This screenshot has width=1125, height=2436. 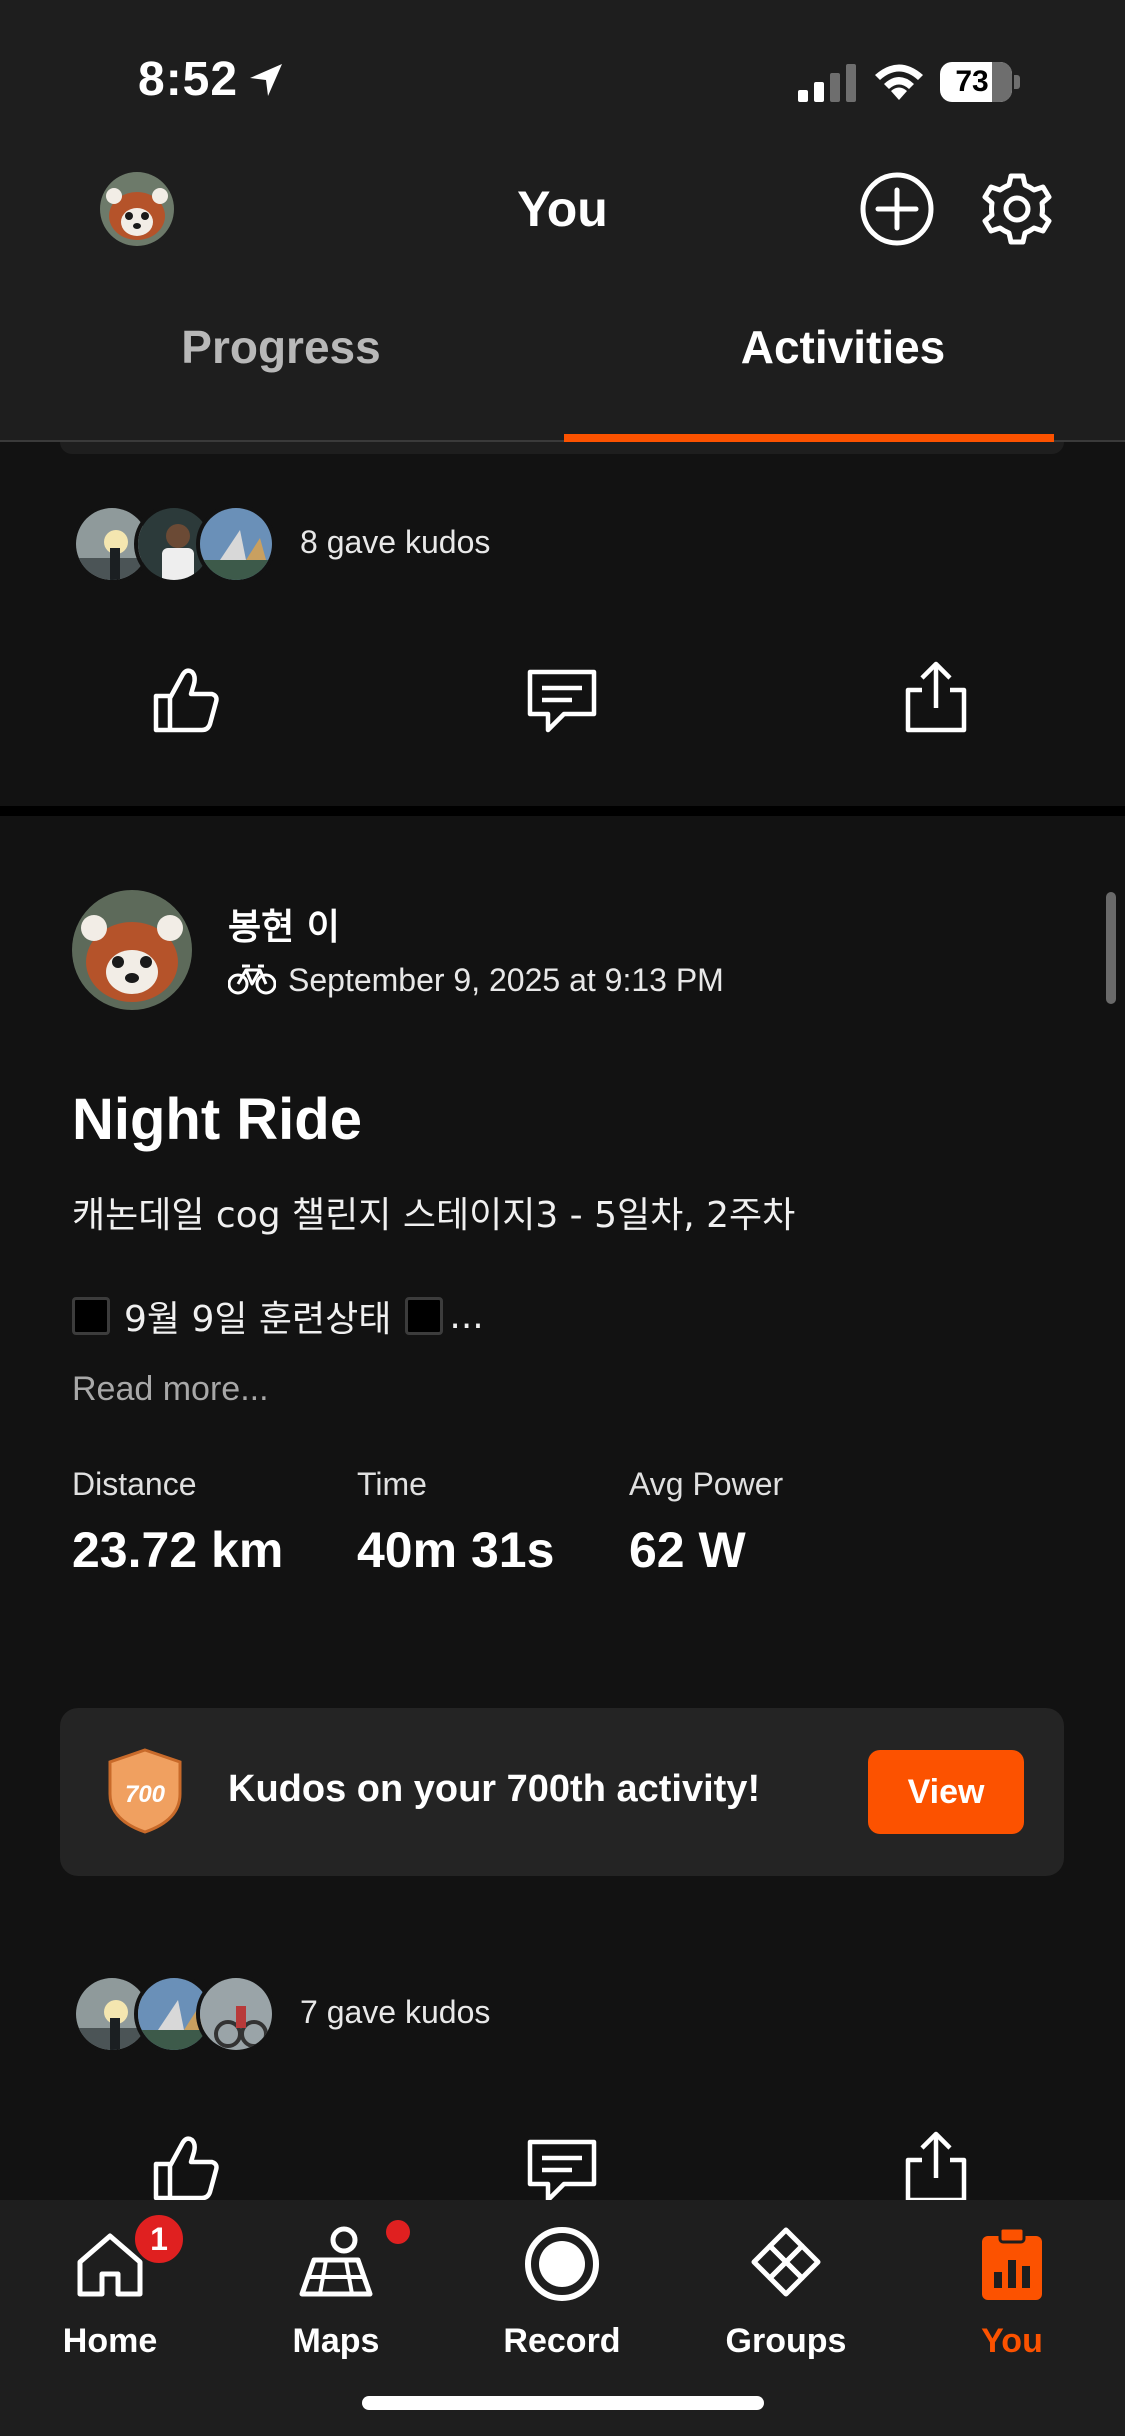 I want to click on nav-label: You, so click(x=1012, y=2341).